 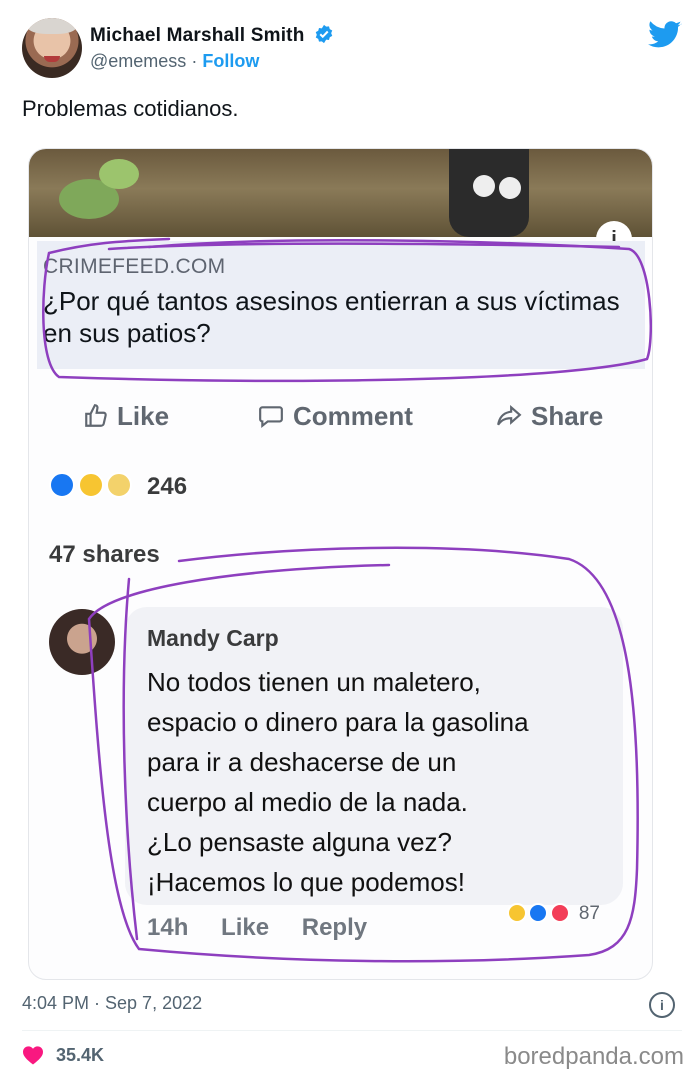 What do you see at coordinates (589, 913) in the screenshot?
I see `comment-reaction-count: 87` at bounding box center [589, 913].